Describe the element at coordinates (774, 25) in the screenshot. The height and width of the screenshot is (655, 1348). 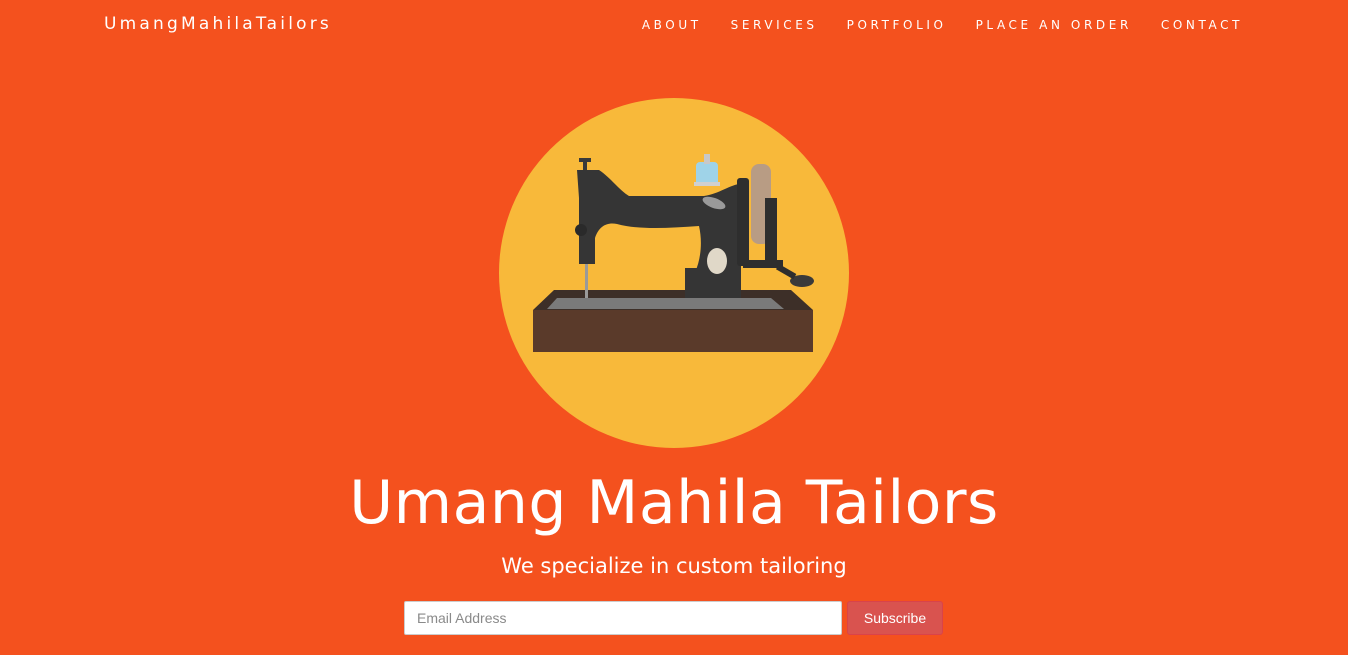
I see `nav-item-services: SERVICES` at that location.